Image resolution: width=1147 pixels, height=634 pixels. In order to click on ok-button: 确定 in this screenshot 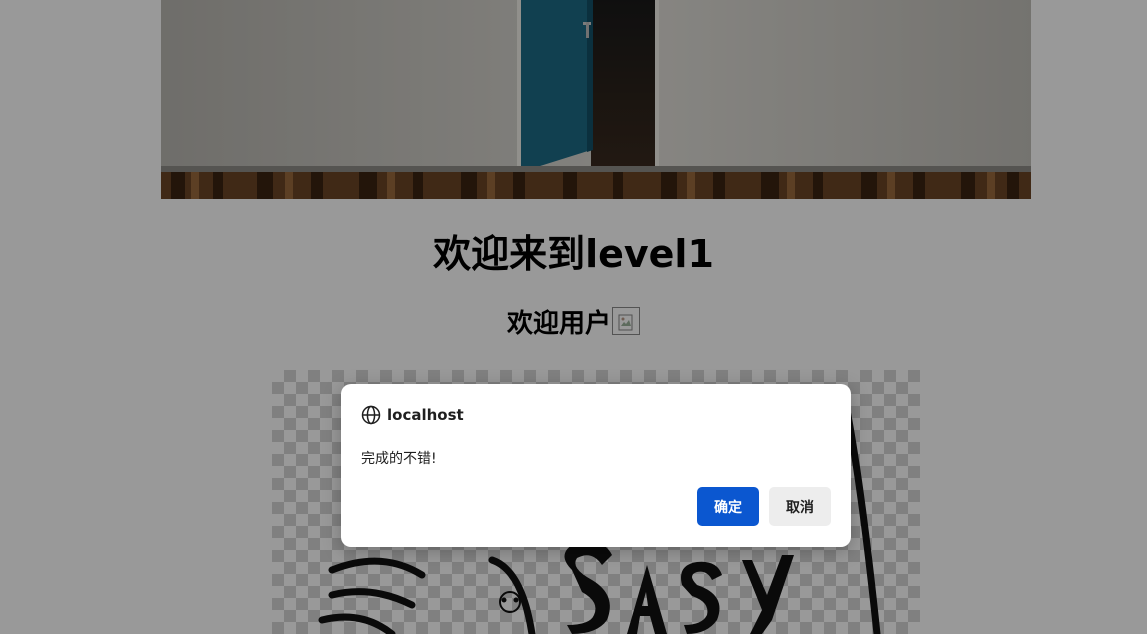, I will do `click(728, 506)`.